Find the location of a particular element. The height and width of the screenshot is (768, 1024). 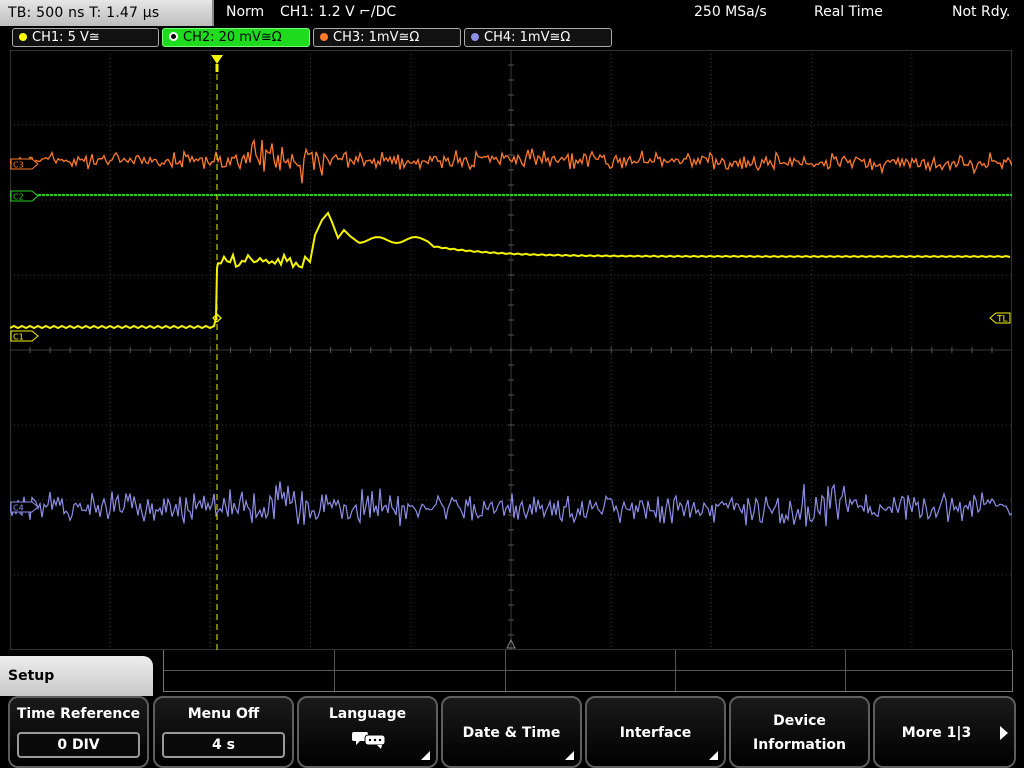

ch3-color-dot-icon is located at coordinates (324, 37).